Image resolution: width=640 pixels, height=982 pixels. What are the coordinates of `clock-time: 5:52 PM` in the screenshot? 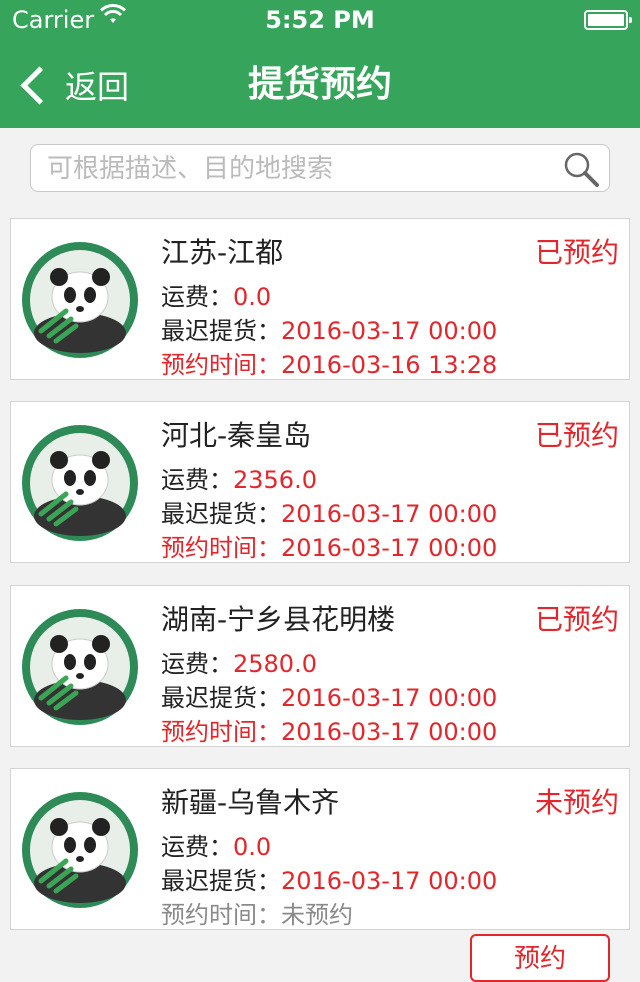 It's located at (320, 20).